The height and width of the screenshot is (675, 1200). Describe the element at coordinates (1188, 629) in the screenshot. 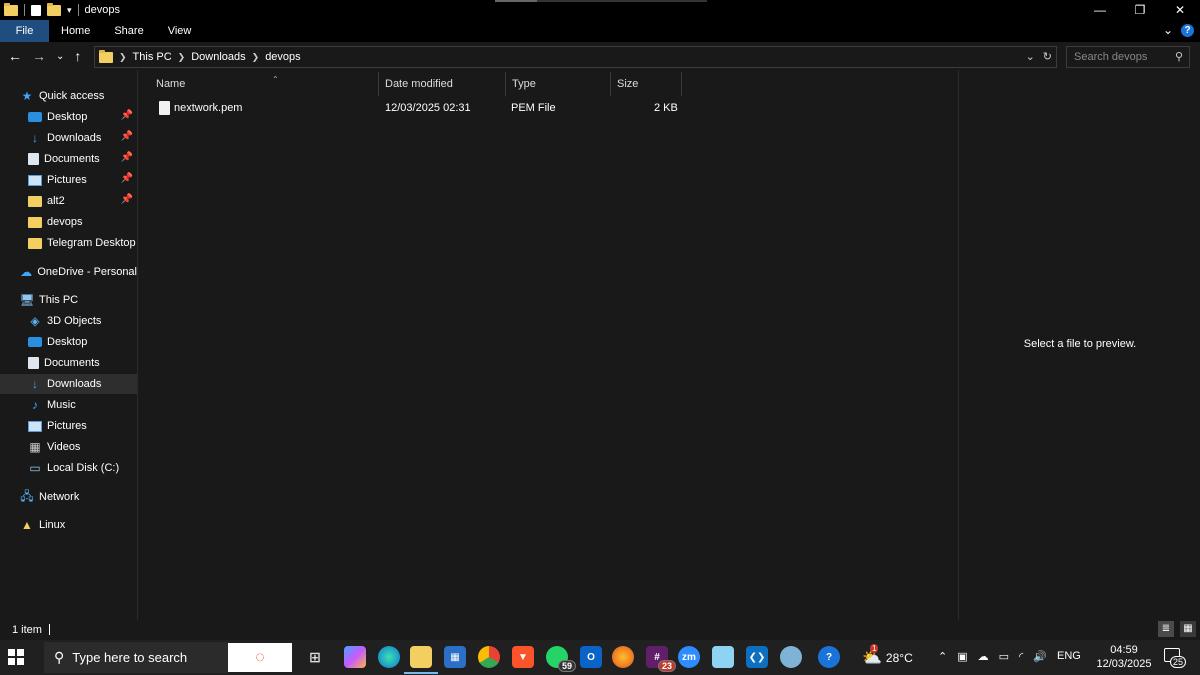

I see `large-icons-view-icon: ▦` at that location.